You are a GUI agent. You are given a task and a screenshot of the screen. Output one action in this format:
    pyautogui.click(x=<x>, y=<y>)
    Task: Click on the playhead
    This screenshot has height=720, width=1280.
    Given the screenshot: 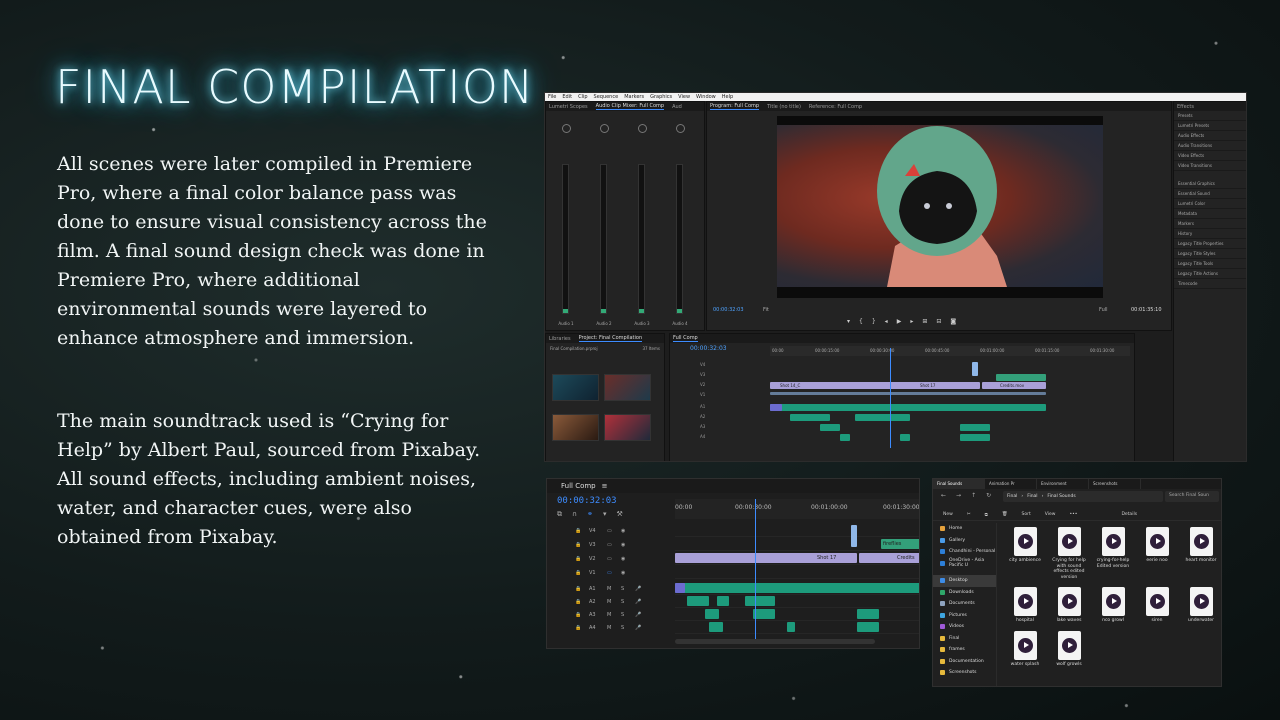 What is the action you would take?
    pyautogui.click(x=890, y=398)
    